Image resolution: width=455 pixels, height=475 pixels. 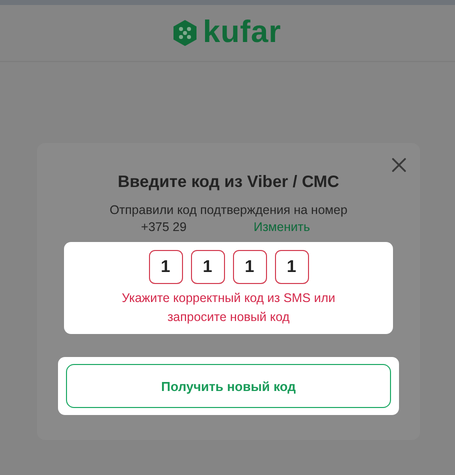 I want to click on dialog-message: Отправили код подтверждения на номер, so click(x=229, y=210).